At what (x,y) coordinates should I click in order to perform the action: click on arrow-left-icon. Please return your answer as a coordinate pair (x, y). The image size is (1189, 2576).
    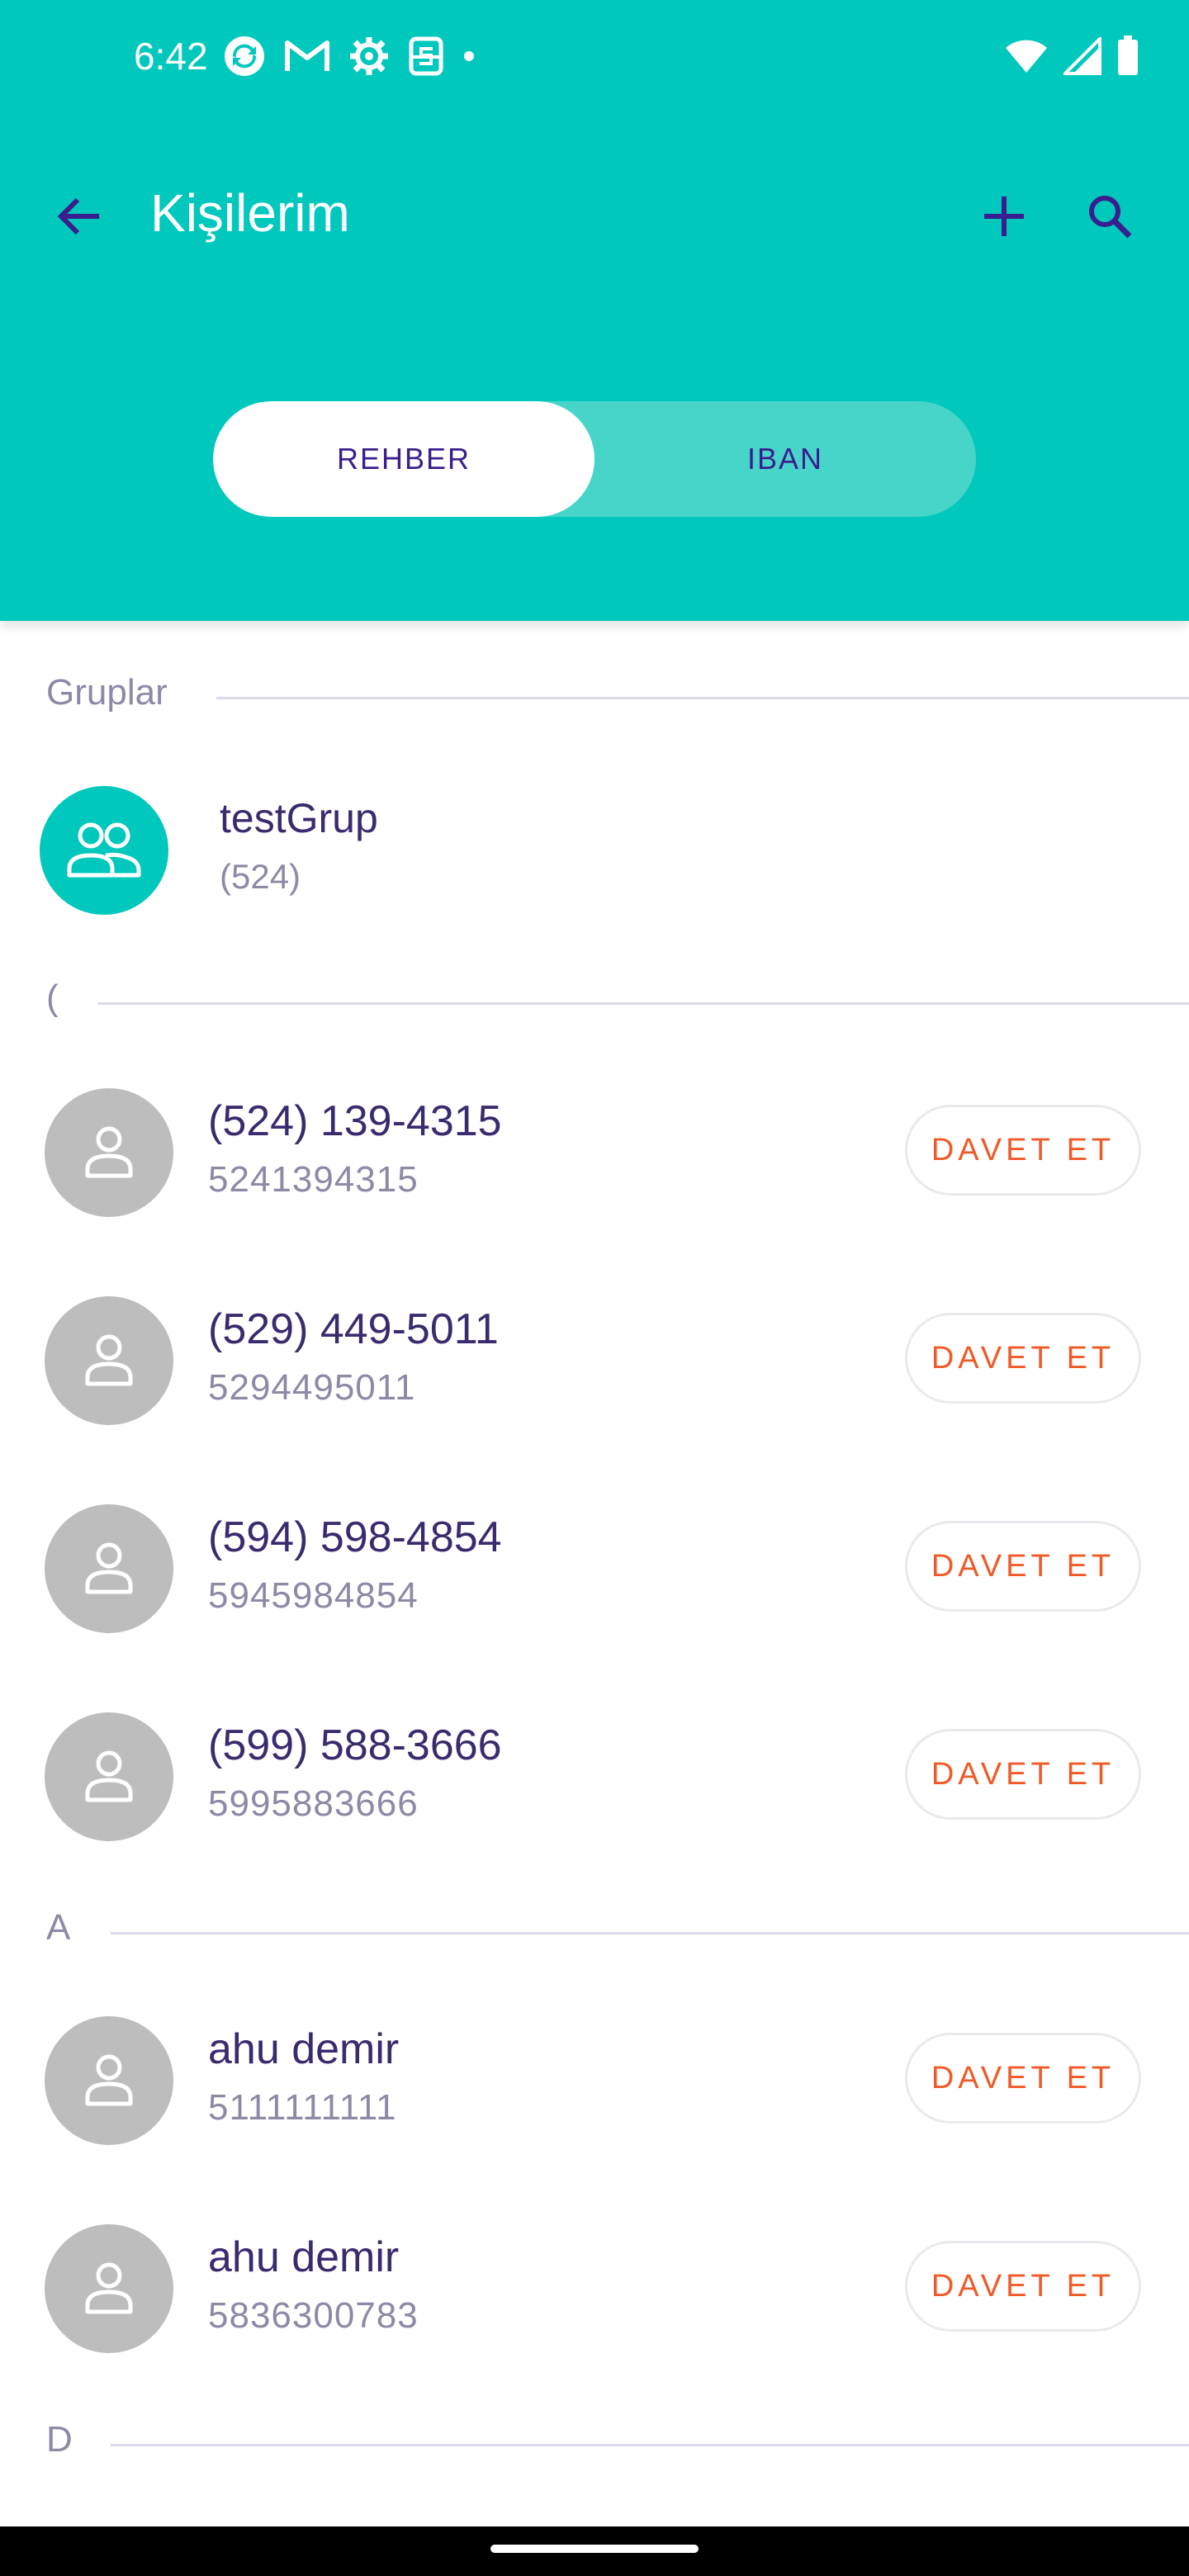
    Looking at the image, I should click on (79, 218).